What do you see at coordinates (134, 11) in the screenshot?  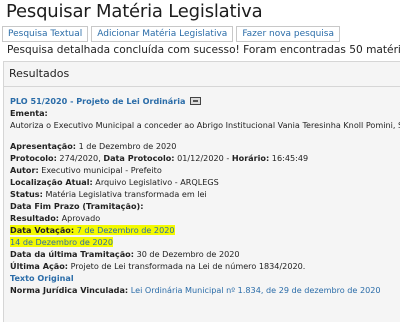 I see `page-title: Pesquisar Matéria Legislativa` at bounding box center [134, 11].